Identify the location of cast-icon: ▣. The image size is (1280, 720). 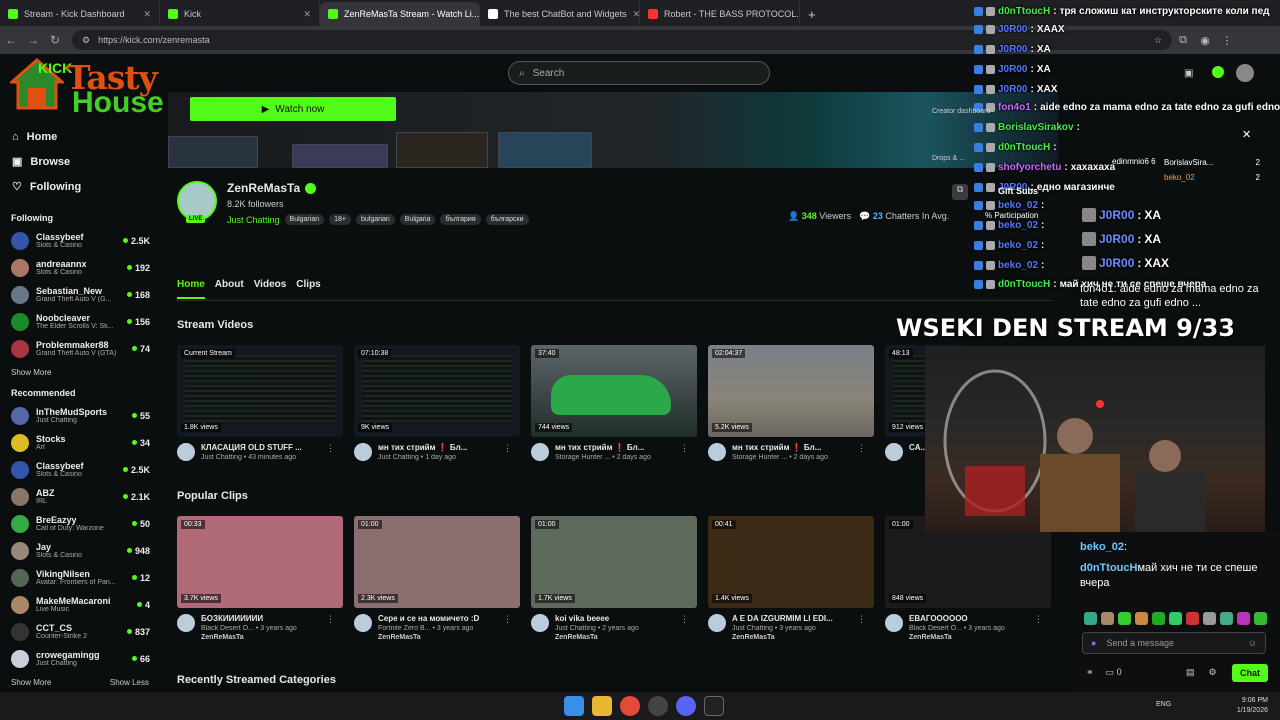
(1188, 73).